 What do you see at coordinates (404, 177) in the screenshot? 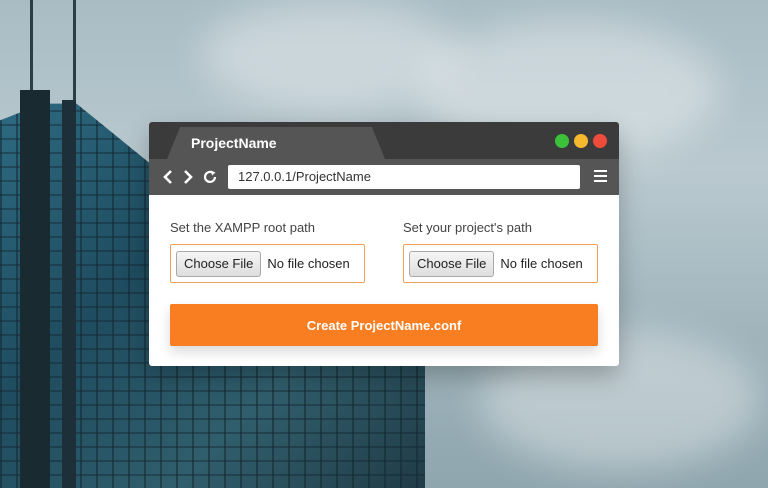
I see `address-bar: 127.0.0.1/ProjectName` at bounding box center [404, 177].